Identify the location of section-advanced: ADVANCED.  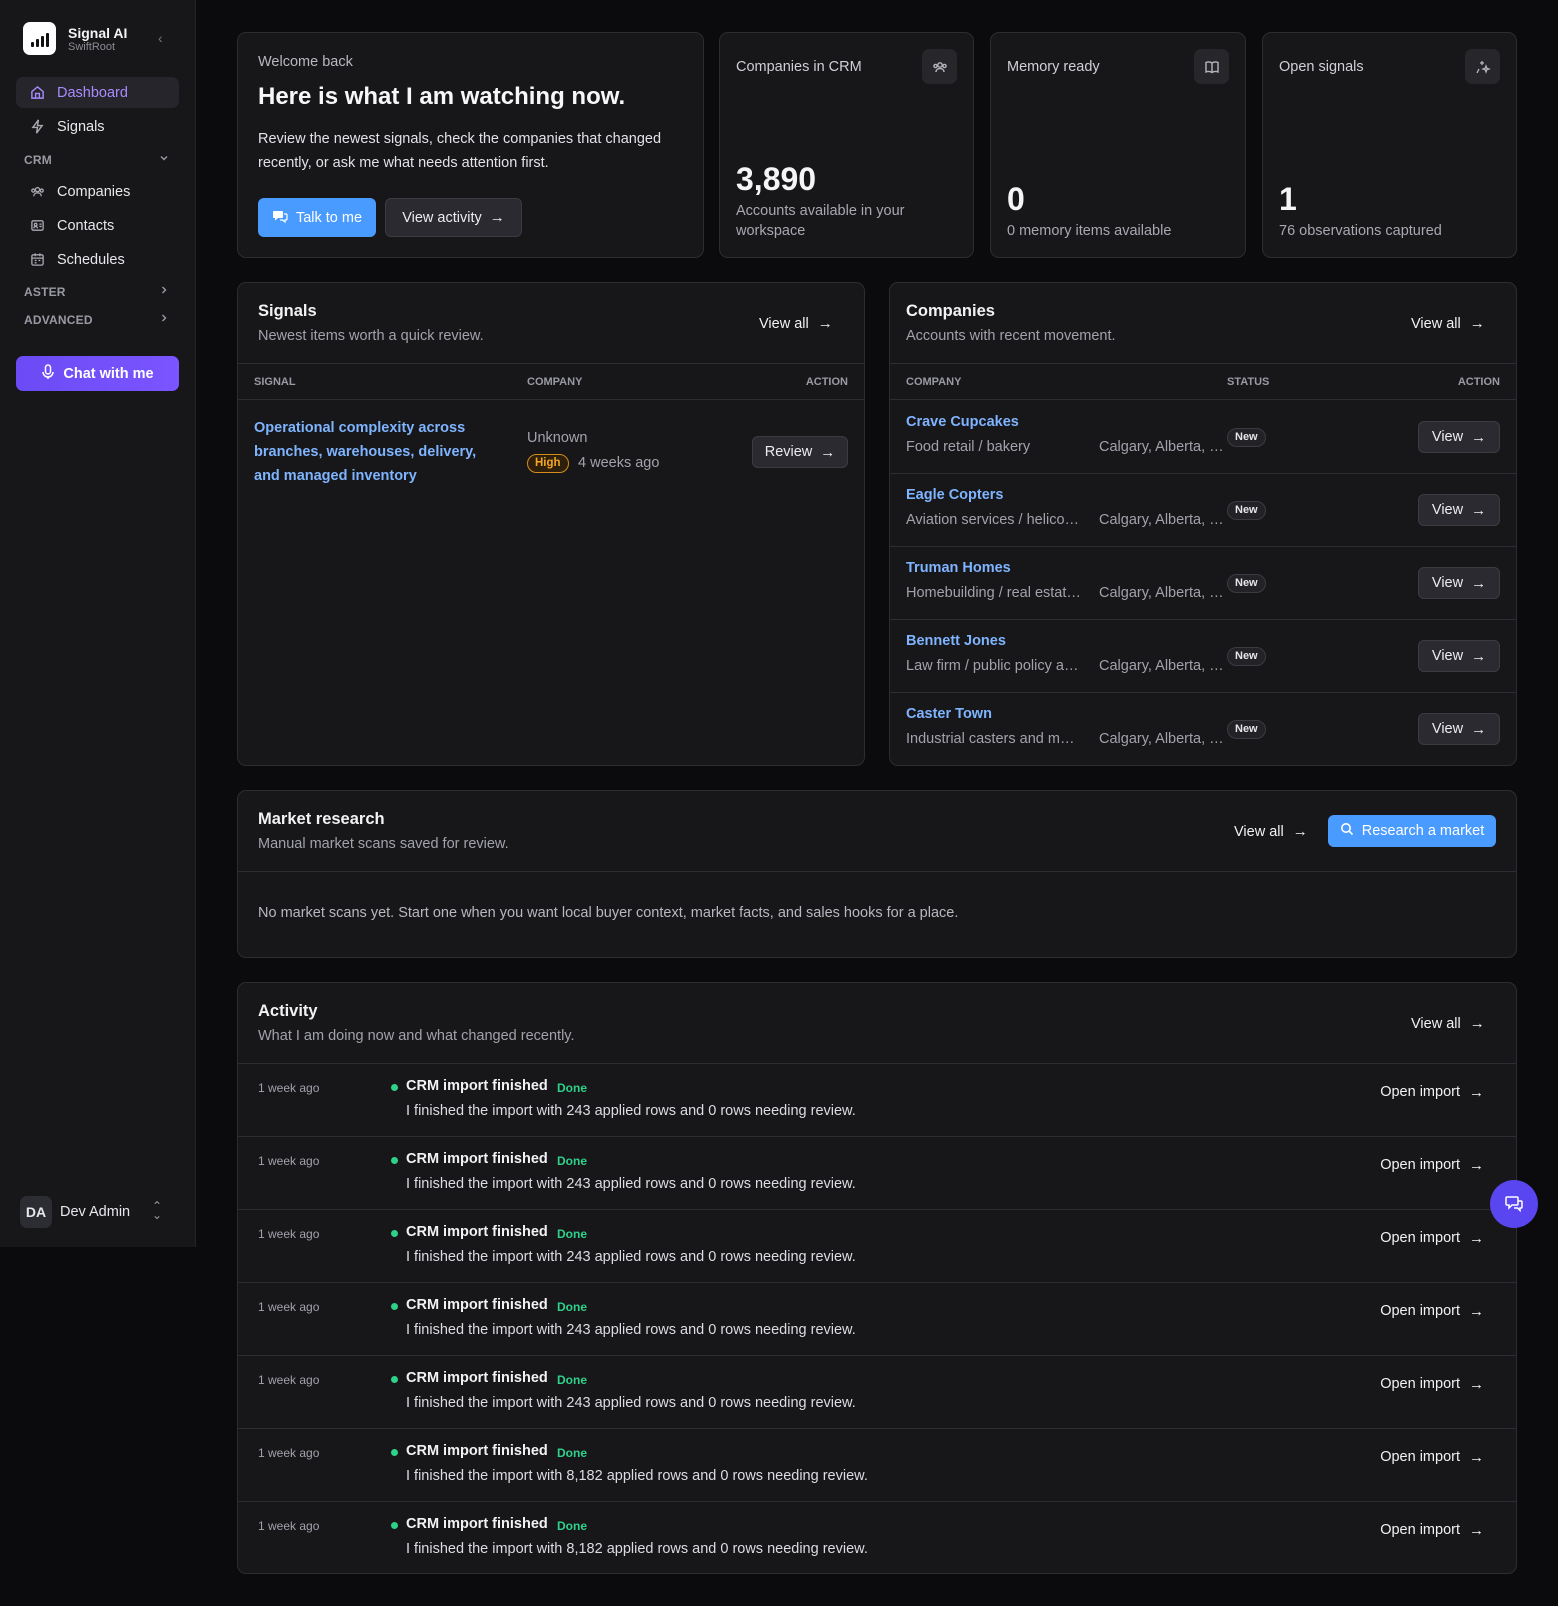
(97, 319).